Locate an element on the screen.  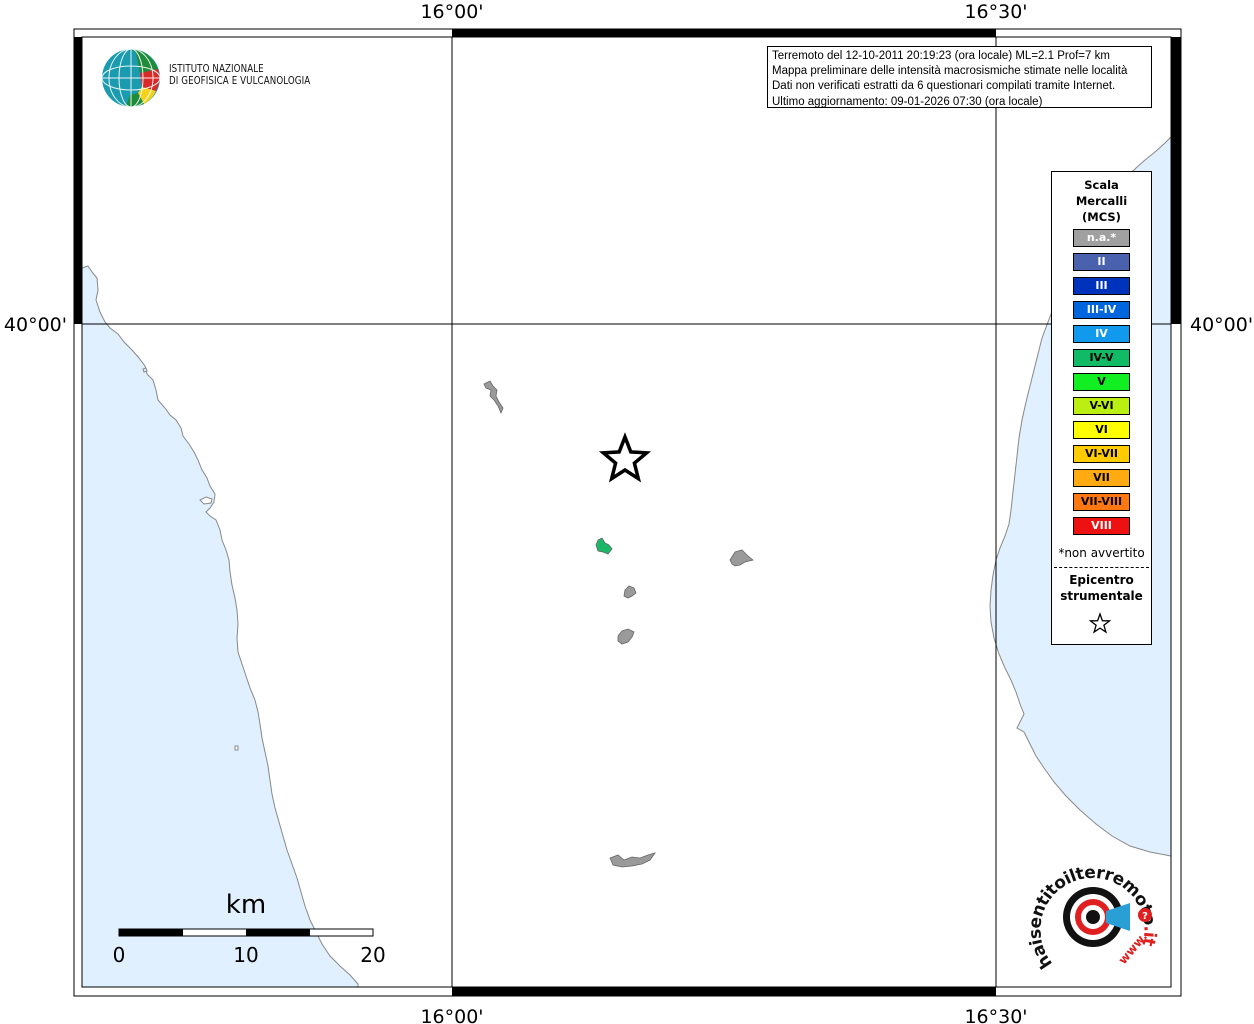
legend-item-ii: II is located at coordinates (1101, 262).